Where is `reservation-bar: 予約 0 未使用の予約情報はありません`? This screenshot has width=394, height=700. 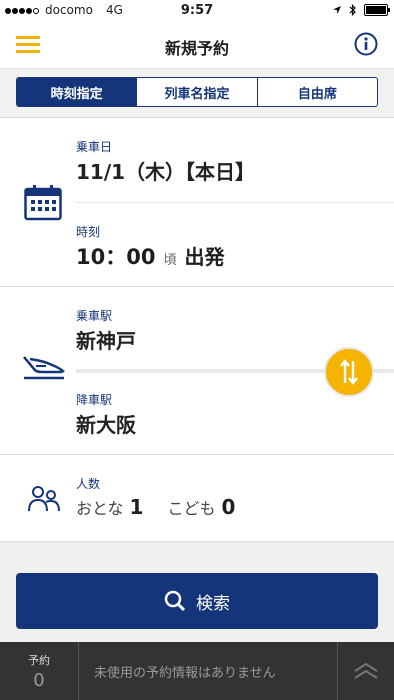 reservation-bar: 予約 0 未使用の予約情報はありません is located at coordinates (197, 671).